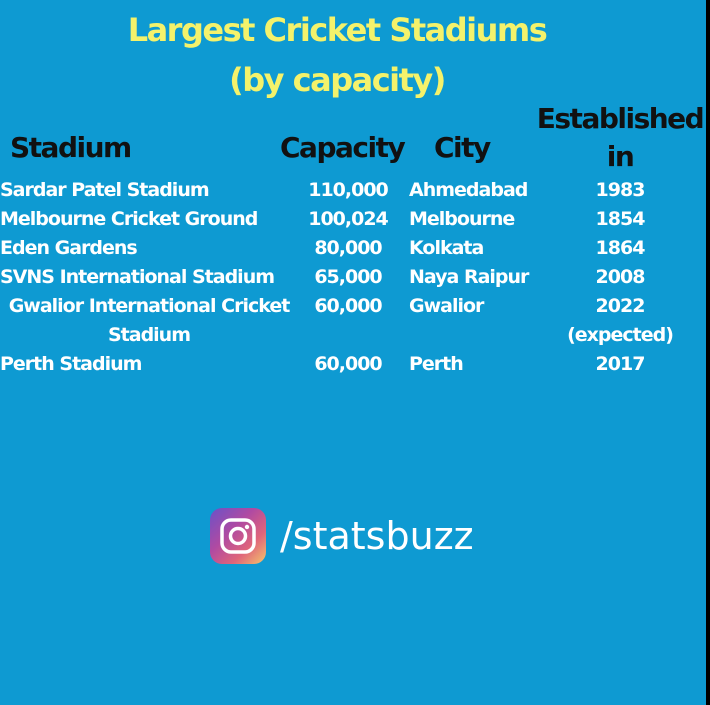  I want to click on stadium-name: Perth Stadium, so click(71, 364).